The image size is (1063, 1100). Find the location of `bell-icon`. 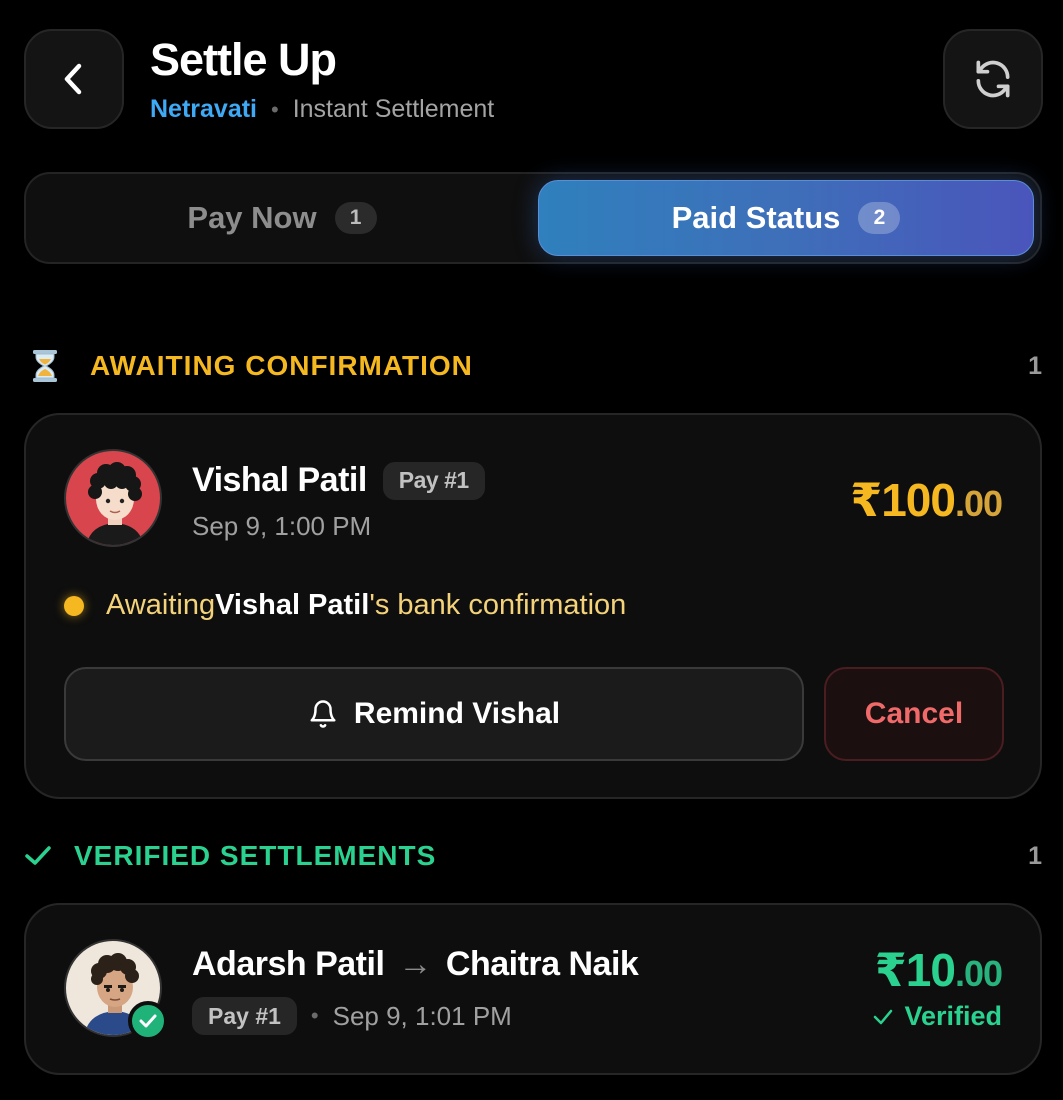

bell-icon is located at coordinates (323, 714).